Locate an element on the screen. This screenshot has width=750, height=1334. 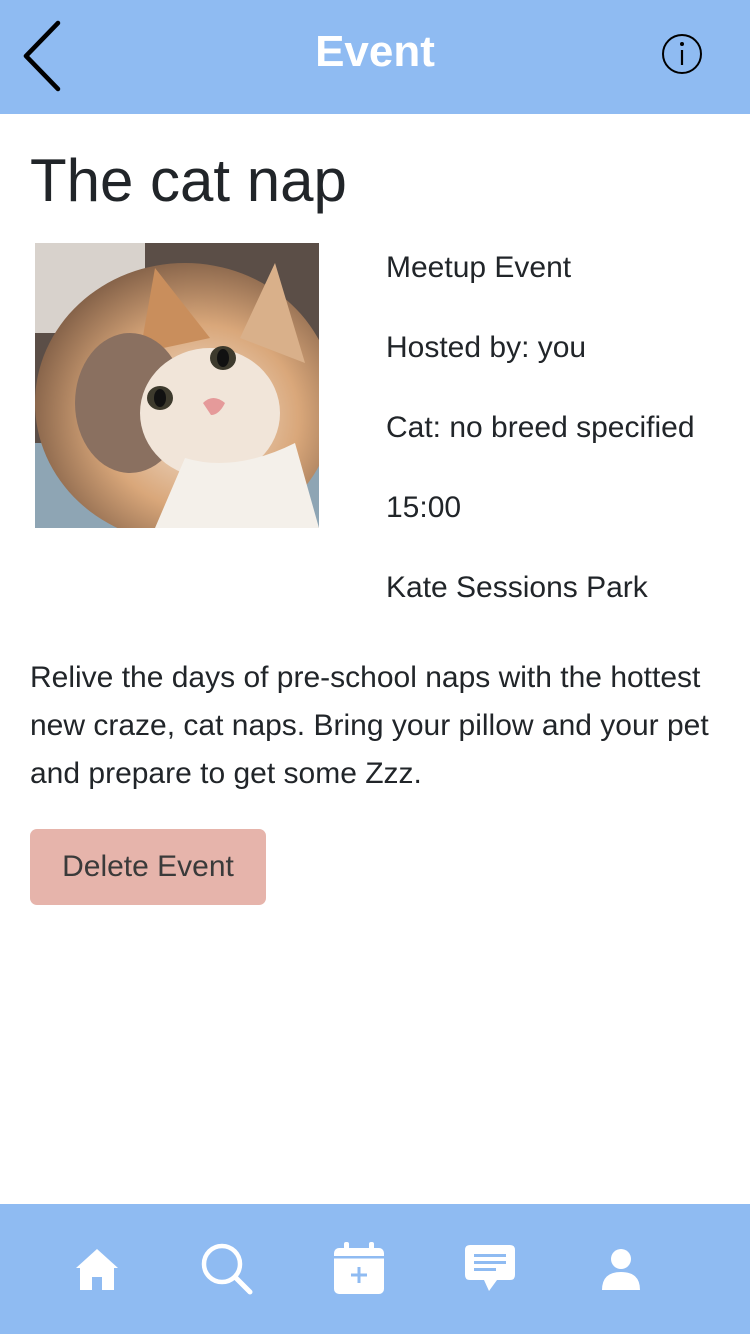
search-icon is located at coordinates (227, 1269).